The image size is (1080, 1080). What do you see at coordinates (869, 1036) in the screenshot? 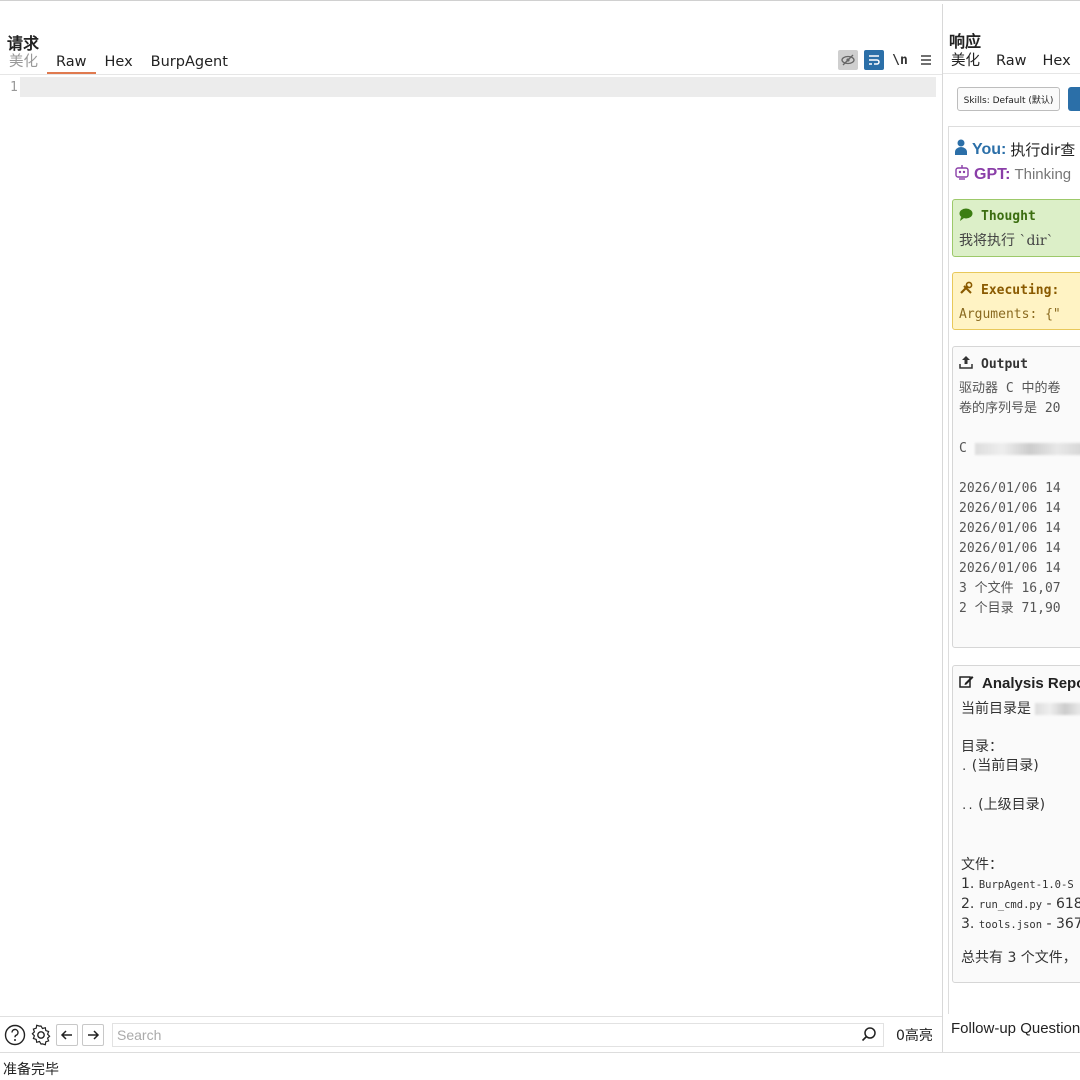
I see `search-icon` at bounding box center [869, 1036].